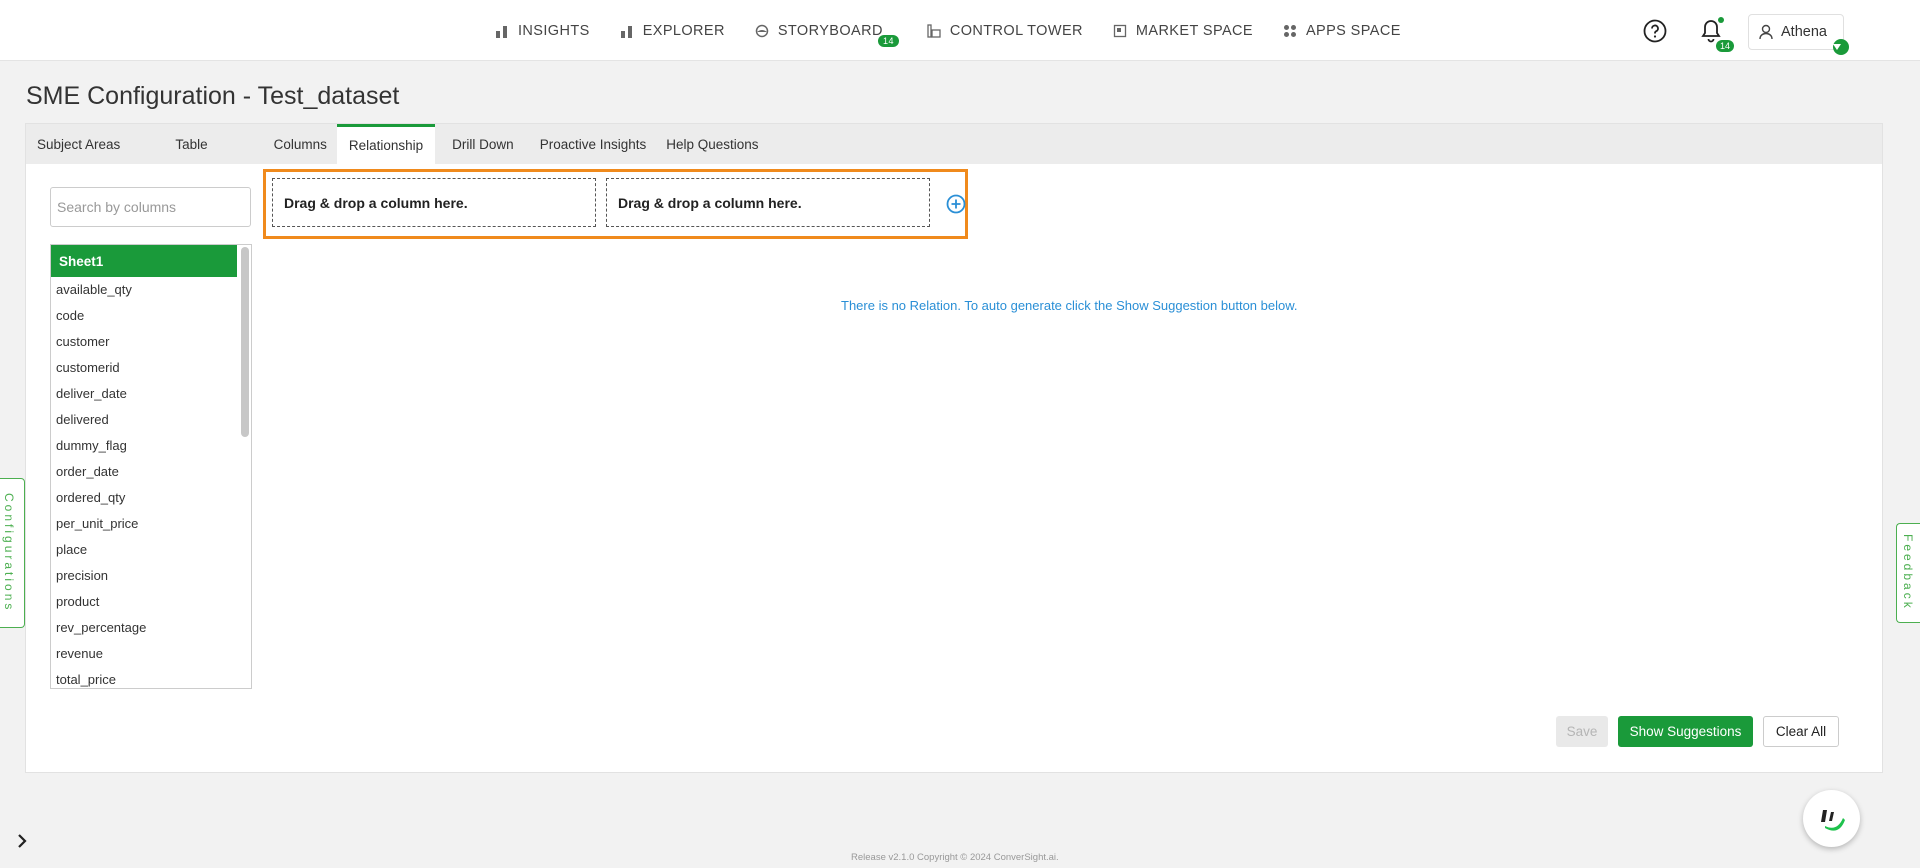  I want to click on clear-all-button: Clear All, so click(1801, 731).